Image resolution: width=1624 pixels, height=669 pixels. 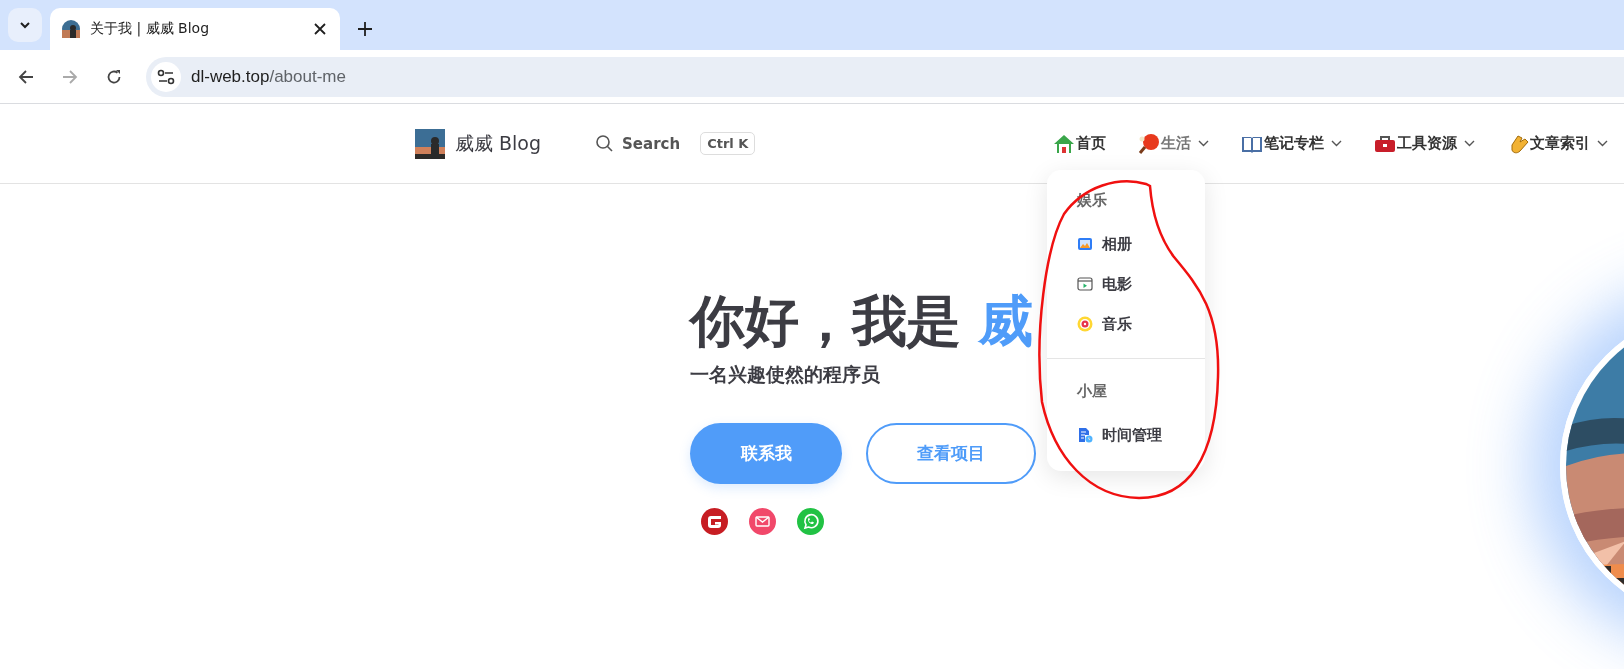 What do you see at coordinates (885, 76) in the screenshot?
I see `address-bar: dl-web.top/about-me` at bounding box center [885, 76].